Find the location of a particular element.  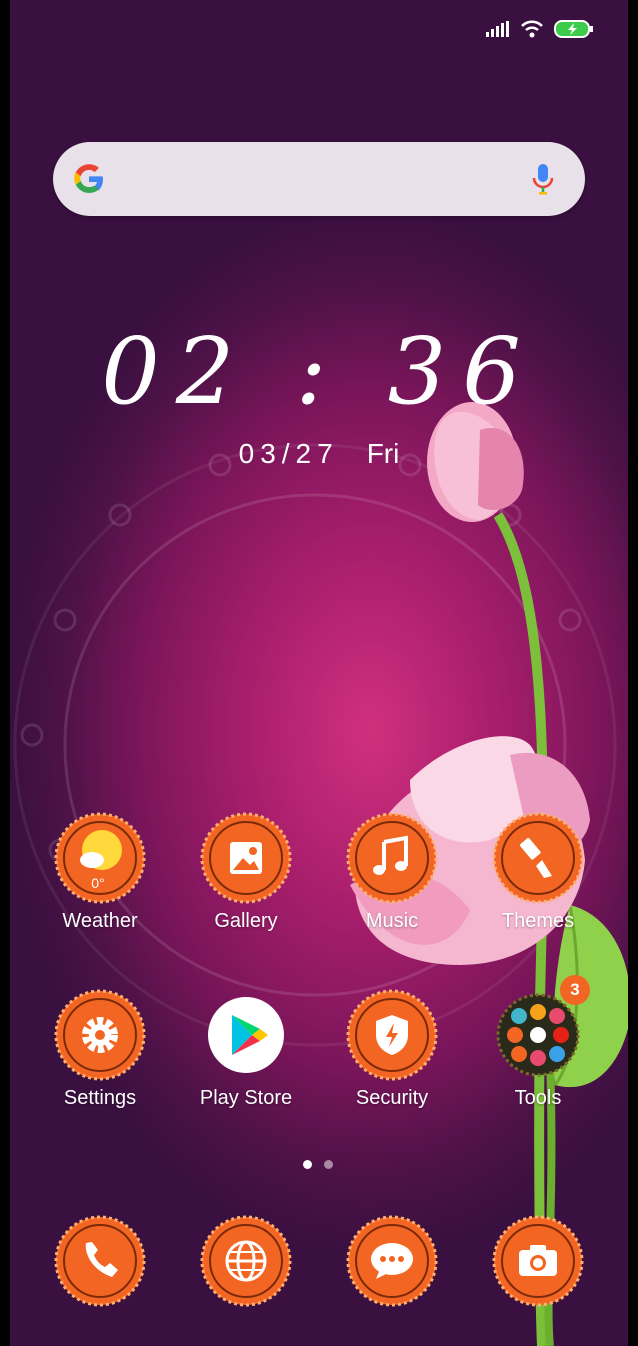

app-security: Security is located at coordinates (392, 1049).